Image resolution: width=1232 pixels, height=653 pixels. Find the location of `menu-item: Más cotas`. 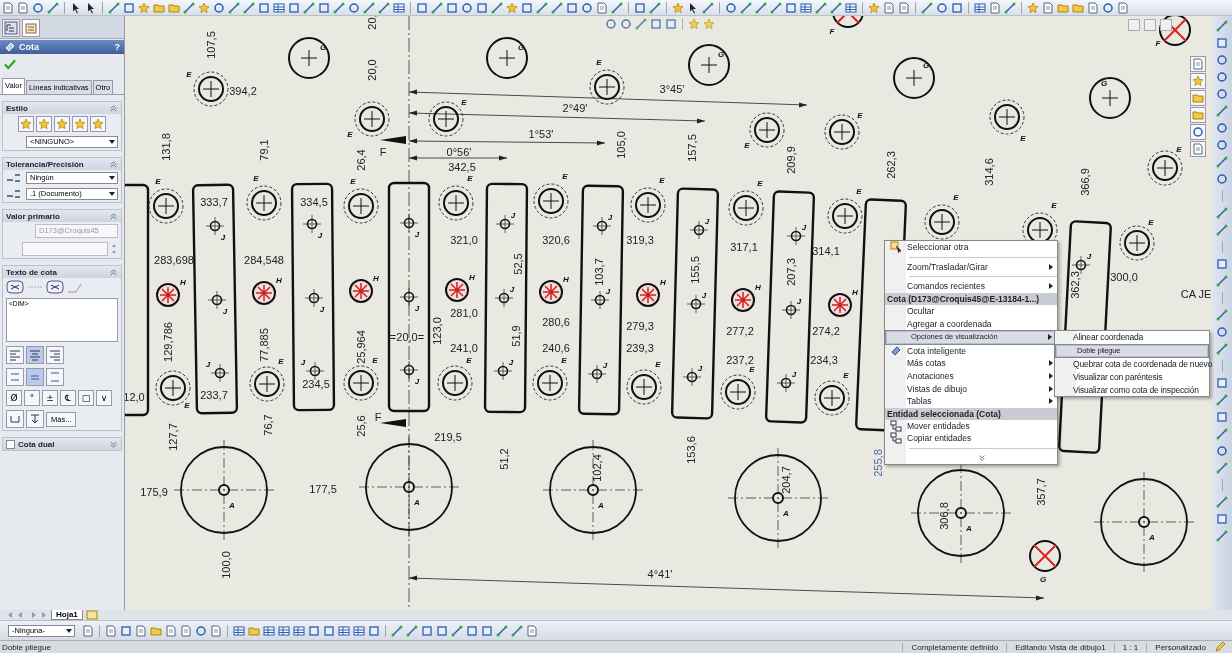

menu-item: Más cotas is located at coordinates (971, 363).